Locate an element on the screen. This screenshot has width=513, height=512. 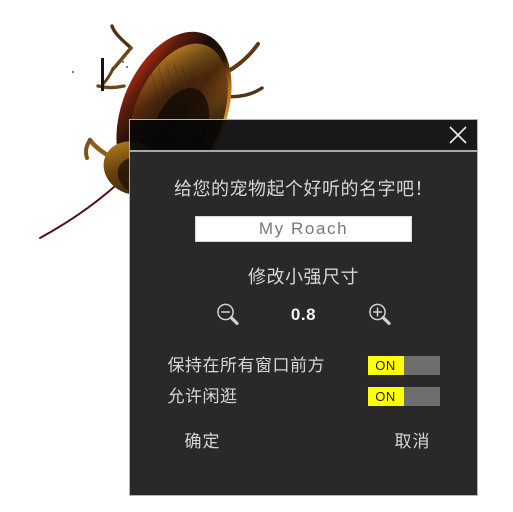
magnifier-plus-icon is located at coordinates (380, 315).